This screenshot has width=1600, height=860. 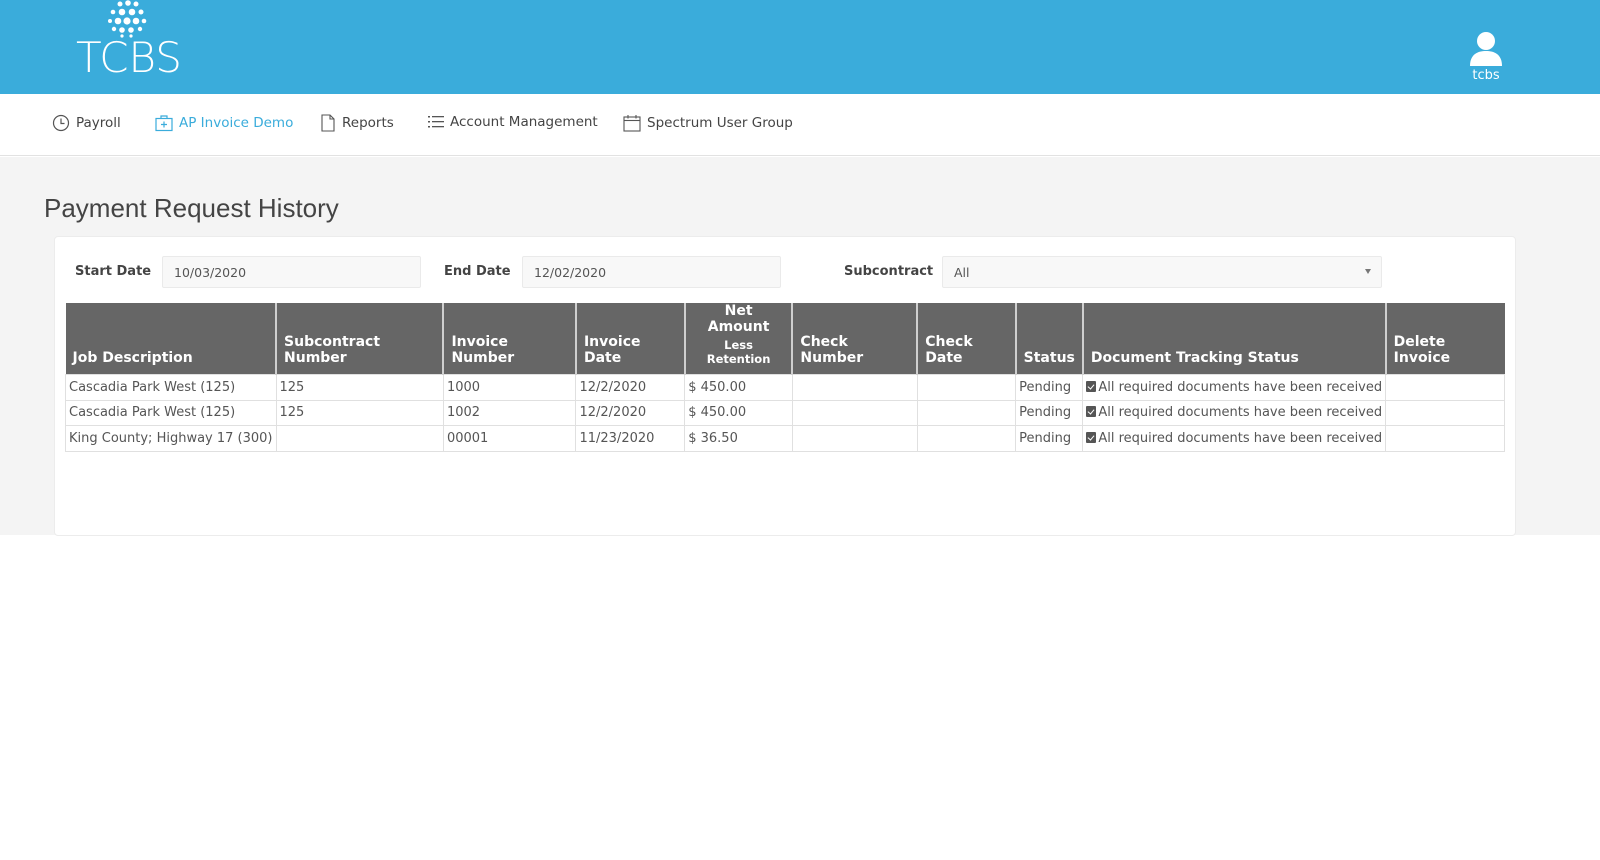 What do you see at coordinates (966, 339) in the screenshot?
I see `col-check-date: Check Date` at bounding box center [966, 339].